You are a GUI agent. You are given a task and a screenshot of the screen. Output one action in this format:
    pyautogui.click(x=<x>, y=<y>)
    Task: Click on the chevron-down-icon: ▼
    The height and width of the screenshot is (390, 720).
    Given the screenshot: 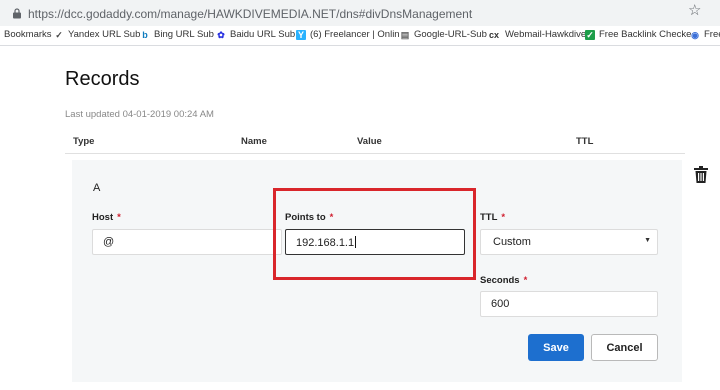 What is the action you would take?
    pyautogui.click(x=647, y=240)
    